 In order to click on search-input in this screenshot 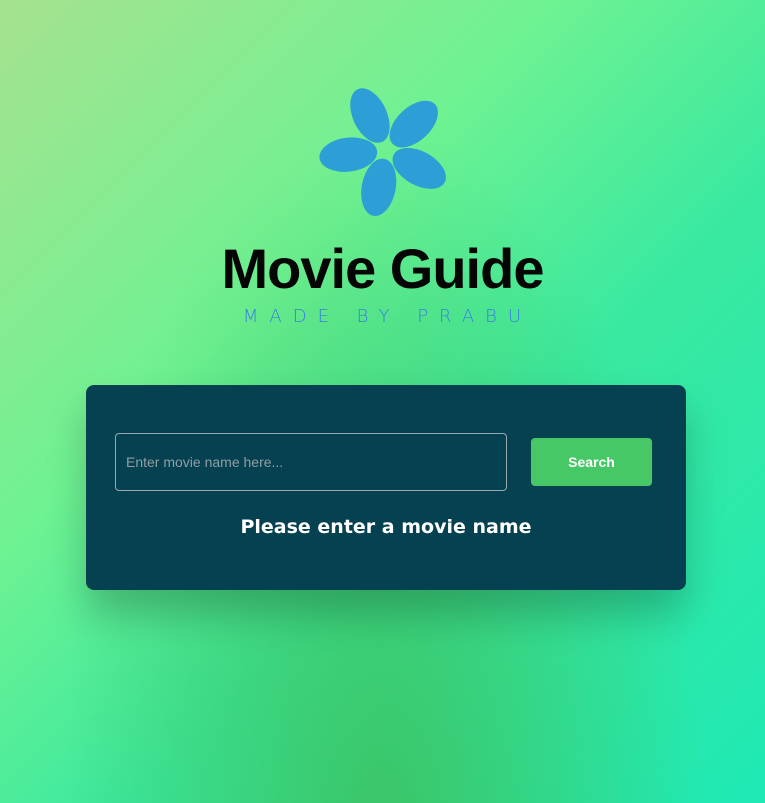, I will do `click(311, 462)`.